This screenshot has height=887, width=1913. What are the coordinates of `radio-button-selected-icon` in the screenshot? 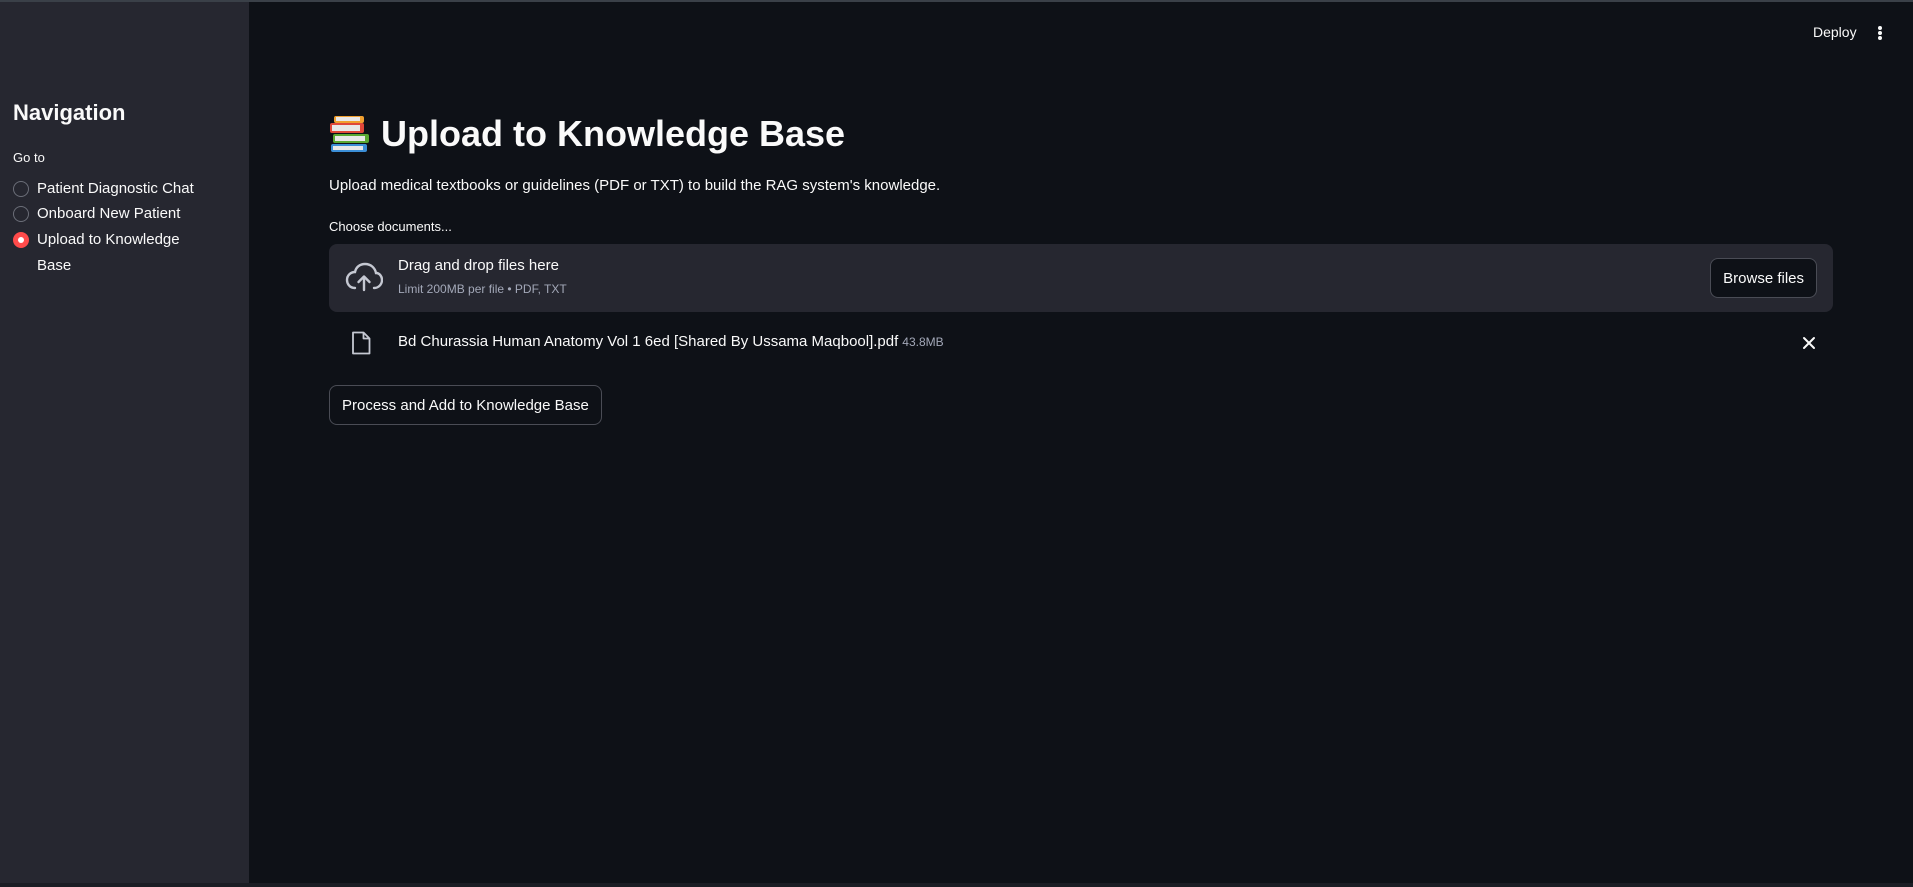 It's located at (21, 240).